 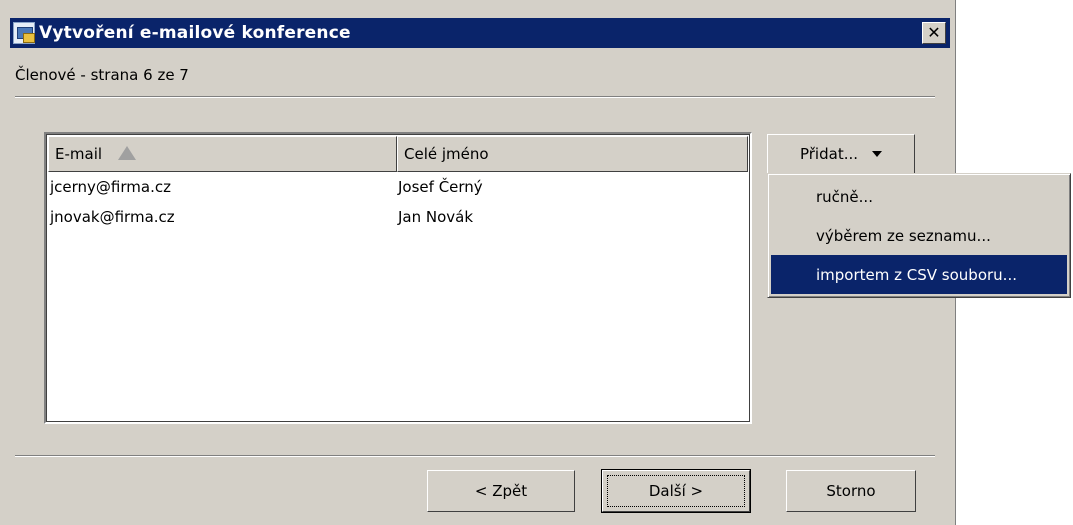 What do you see at coordinates (222, 154) in the screenshot?
I see `column-header-email: E-mail` at bounding box center [222, 154].